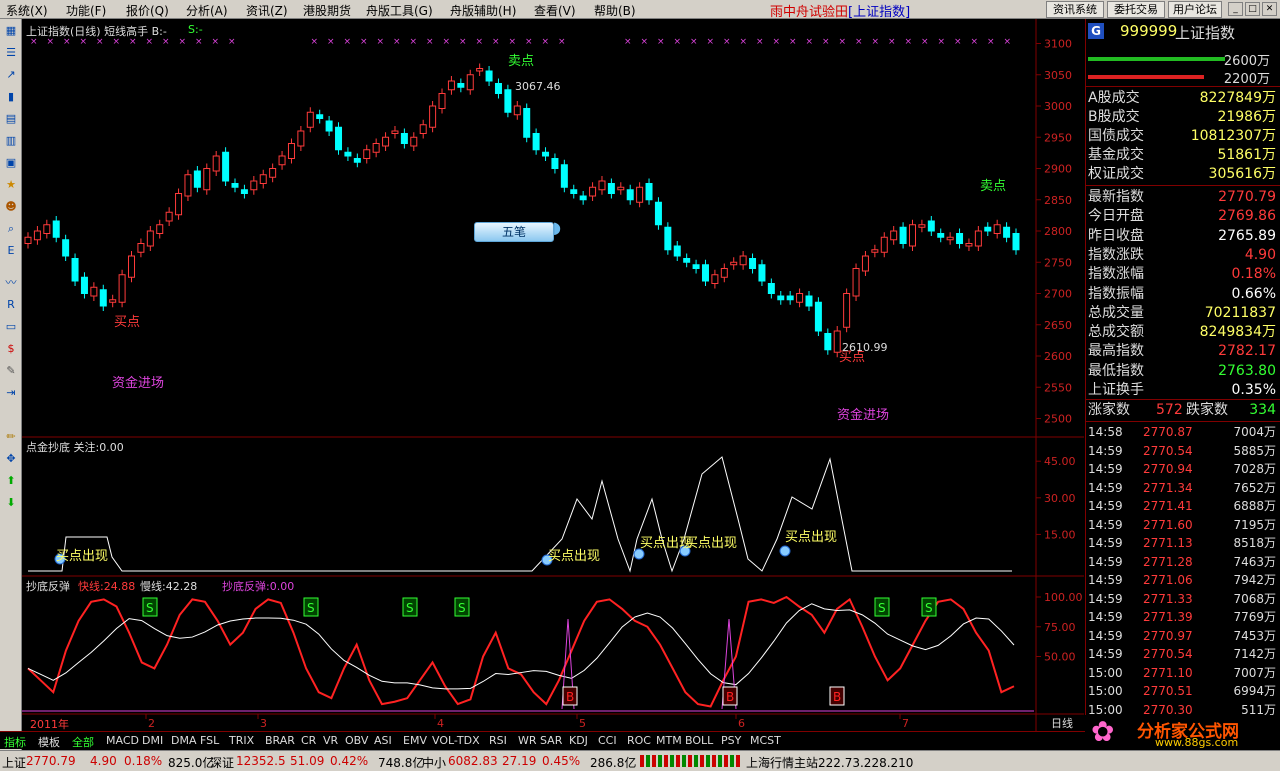  I want to click on tab-8: BRAR, so click(280, 740).